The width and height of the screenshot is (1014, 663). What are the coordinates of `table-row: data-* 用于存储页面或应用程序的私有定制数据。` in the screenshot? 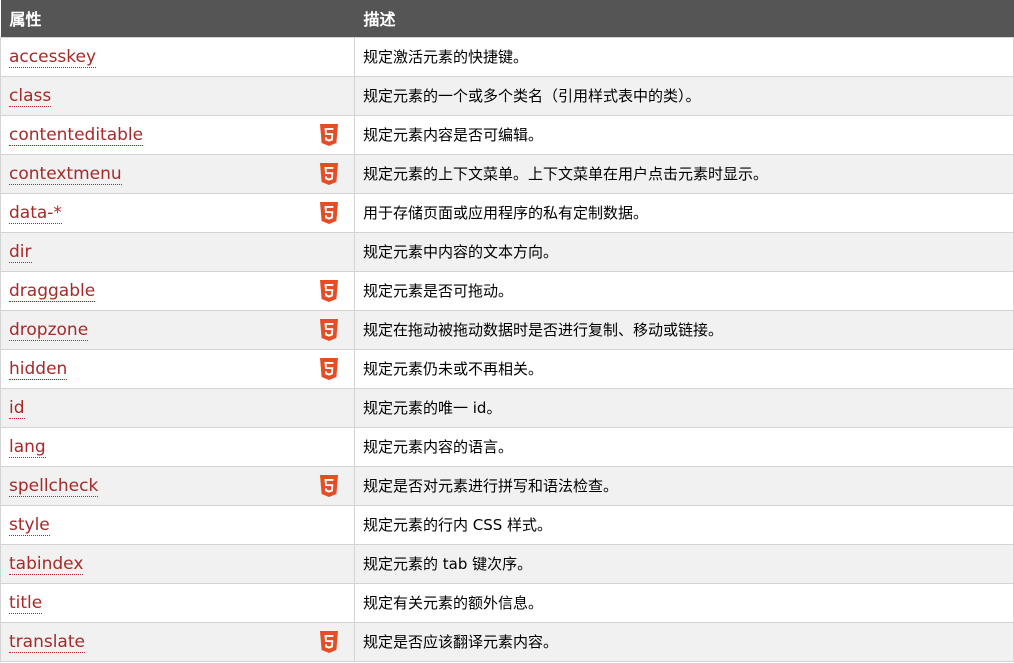 It's located at (507, 212).